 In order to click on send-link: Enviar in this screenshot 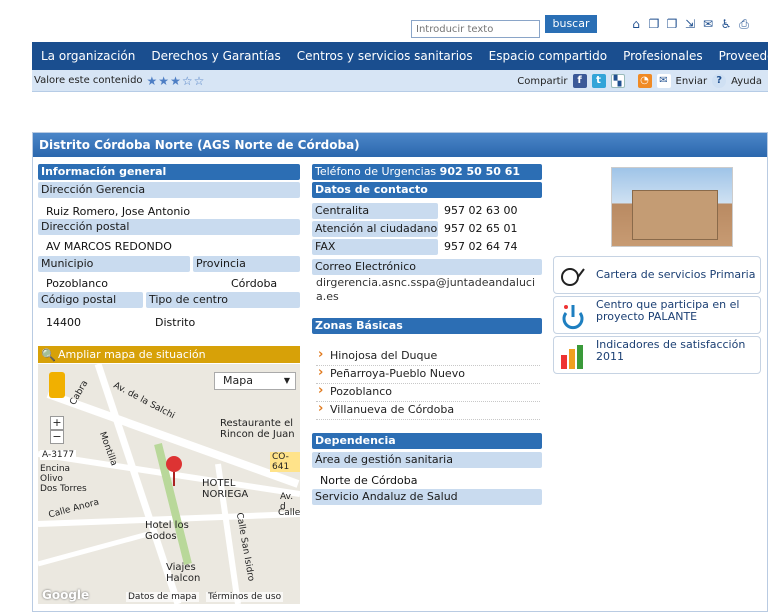, I will do `click(692, 81)`.